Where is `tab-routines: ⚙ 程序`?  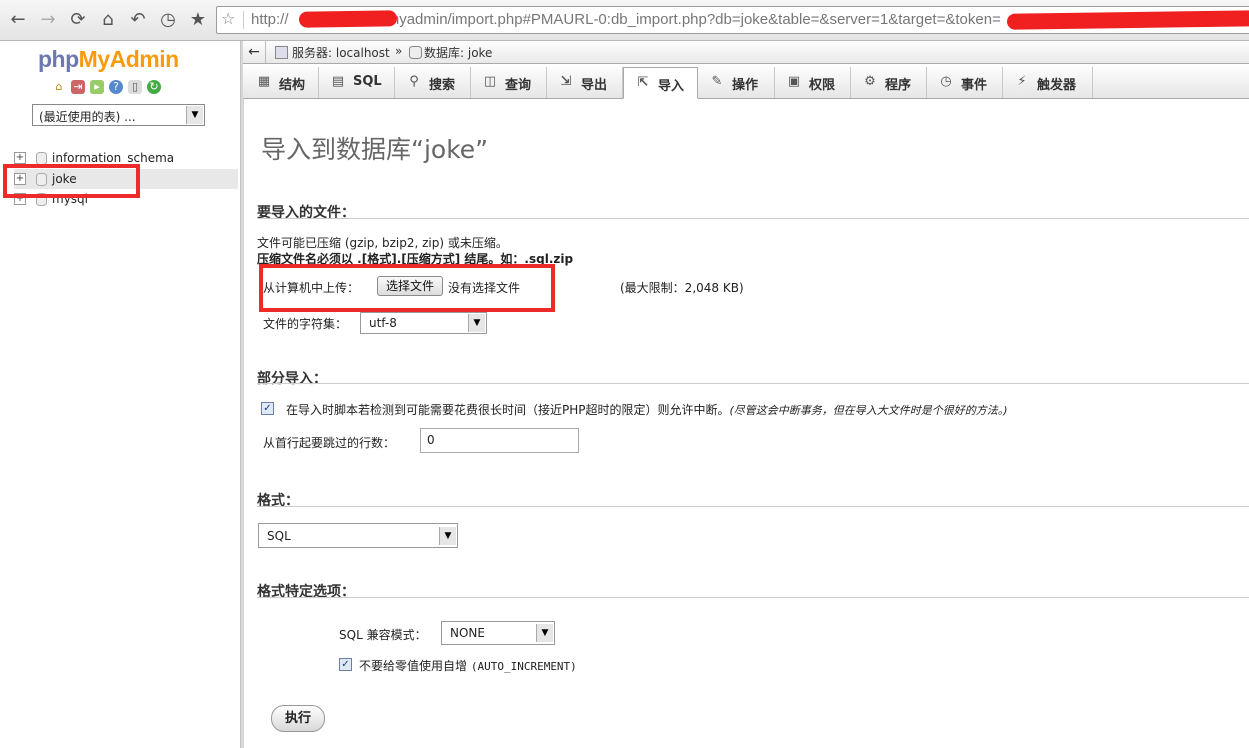 tab-routines: ⚙ 程序 is located at coordinates (889, 82).